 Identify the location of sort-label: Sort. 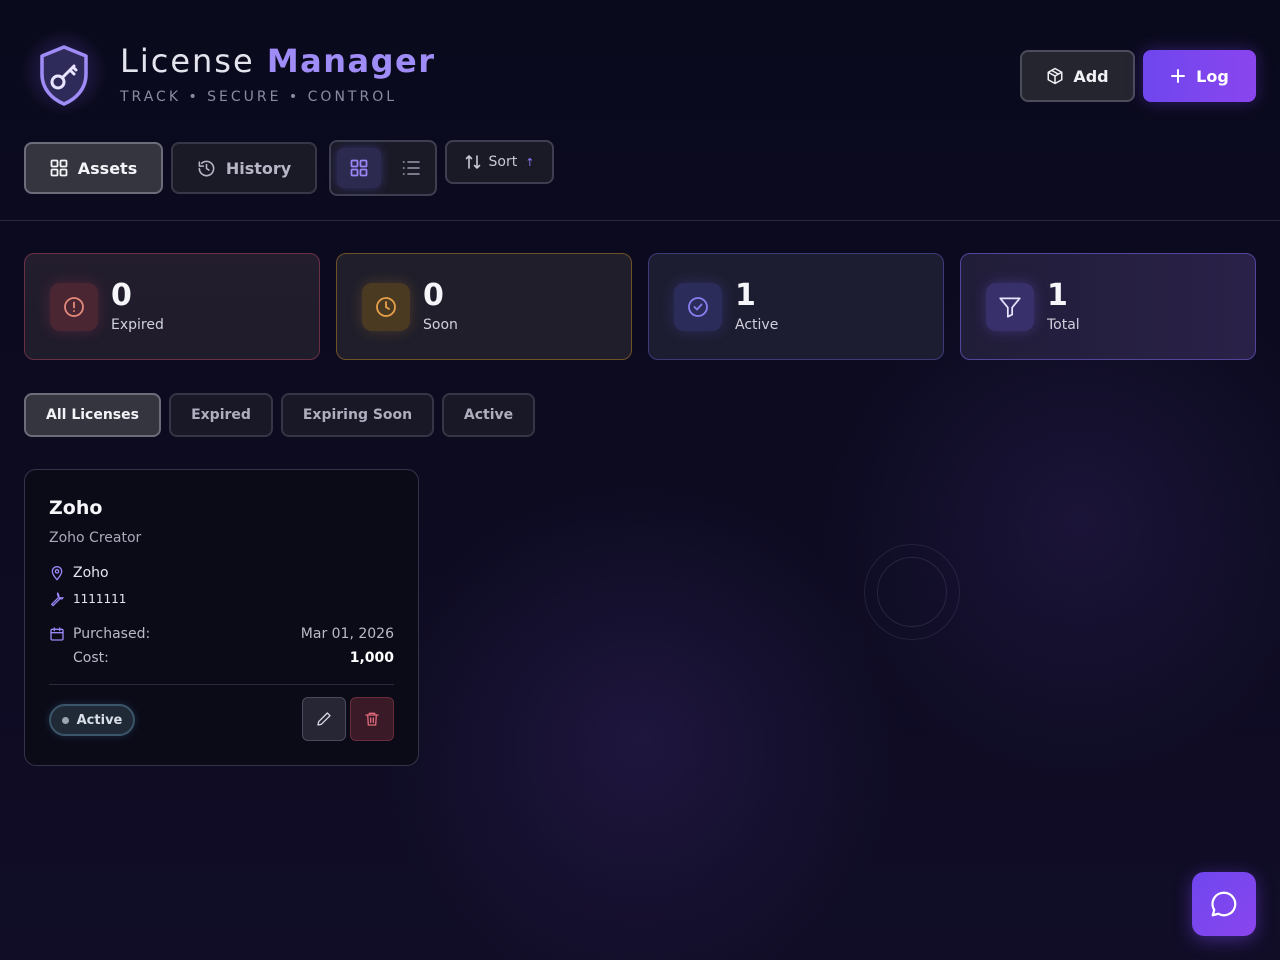
(503, 162).